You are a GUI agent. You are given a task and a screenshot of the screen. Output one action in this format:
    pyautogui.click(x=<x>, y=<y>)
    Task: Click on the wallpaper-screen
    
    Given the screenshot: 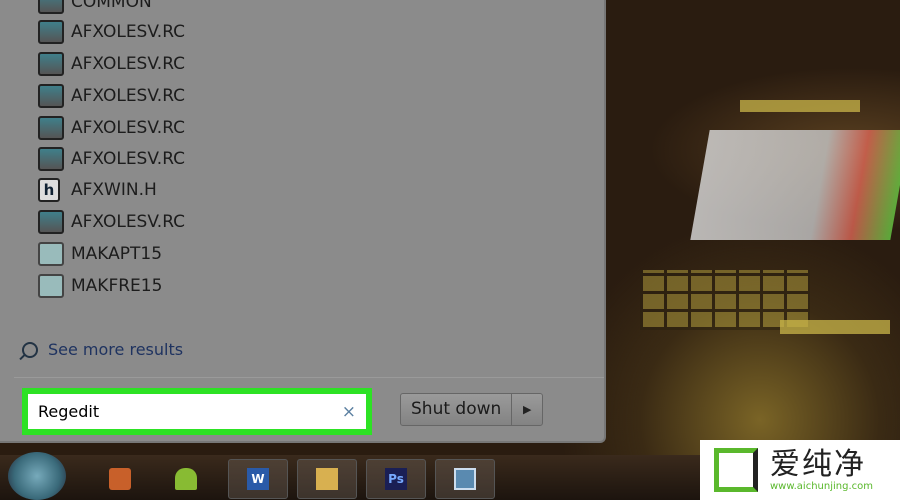 What is the action you would take?
    pyautogui.click(x=795, y=185)
    